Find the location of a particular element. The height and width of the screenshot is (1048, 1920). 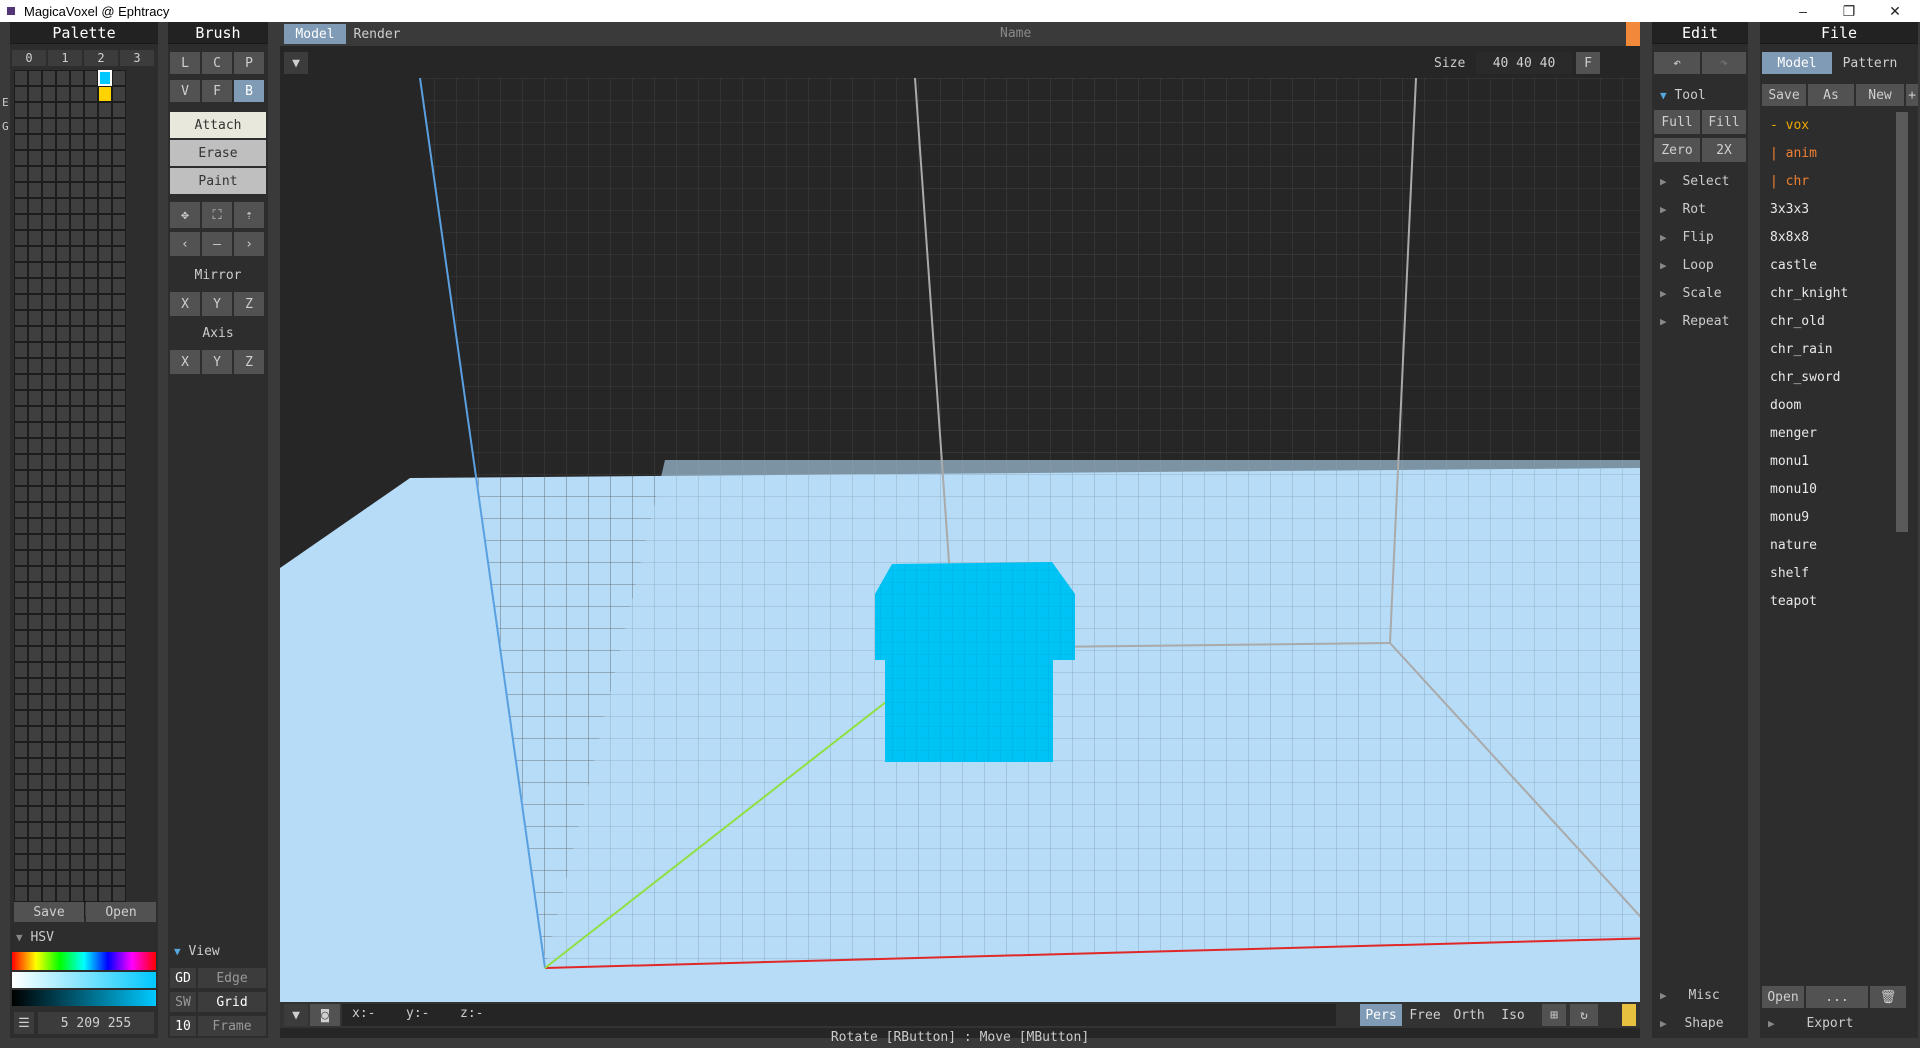

mirror-z-button: Z is located at coordinates (249, 304).